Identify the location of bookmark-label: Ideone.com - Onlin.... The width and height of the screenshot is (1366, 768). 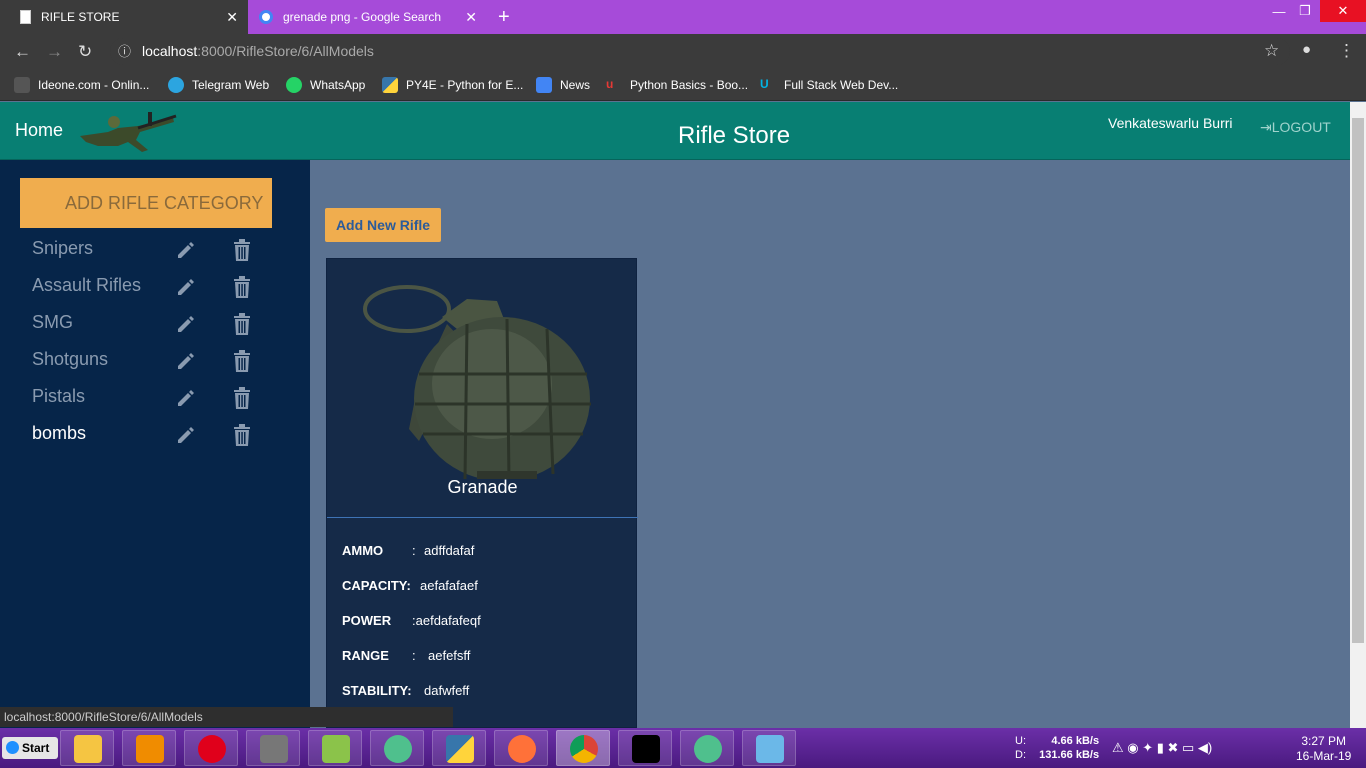
(94, 85).